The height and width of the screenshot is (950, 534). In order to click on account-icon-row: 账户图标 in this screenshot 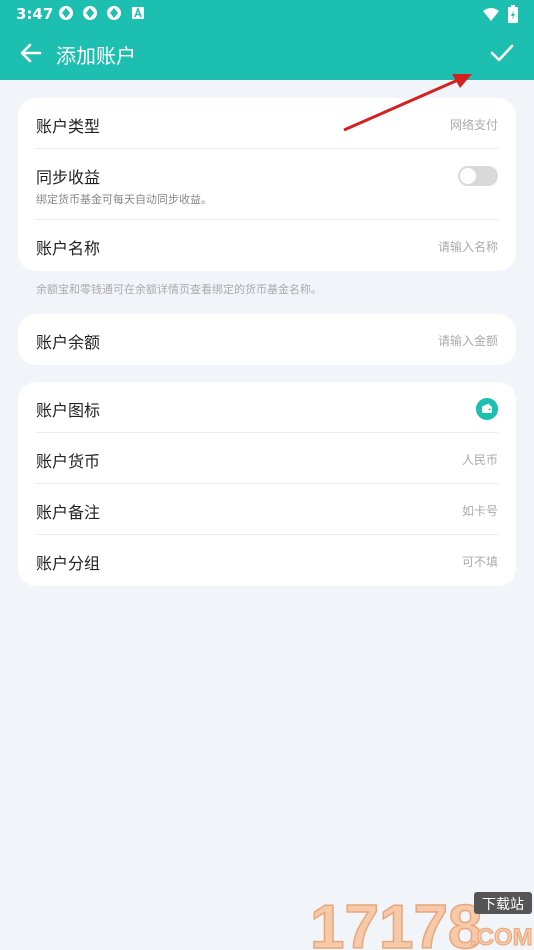, I will do `click(267, 407)`.